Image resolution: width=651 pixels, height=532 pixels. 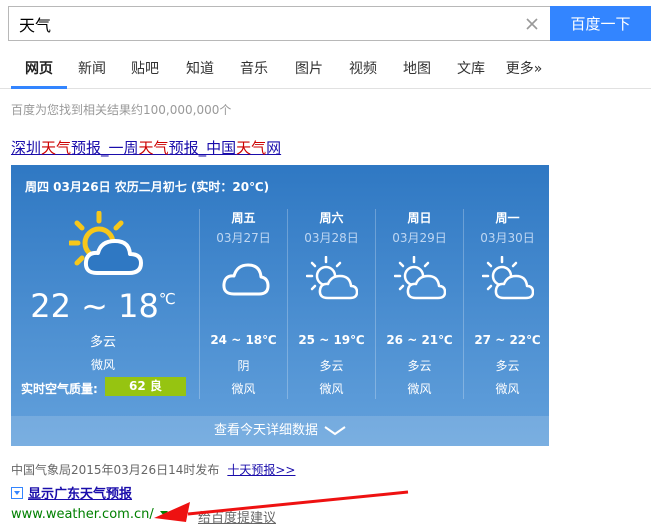 I want to click on tab-web: 网页, so click(x=39, y=70).